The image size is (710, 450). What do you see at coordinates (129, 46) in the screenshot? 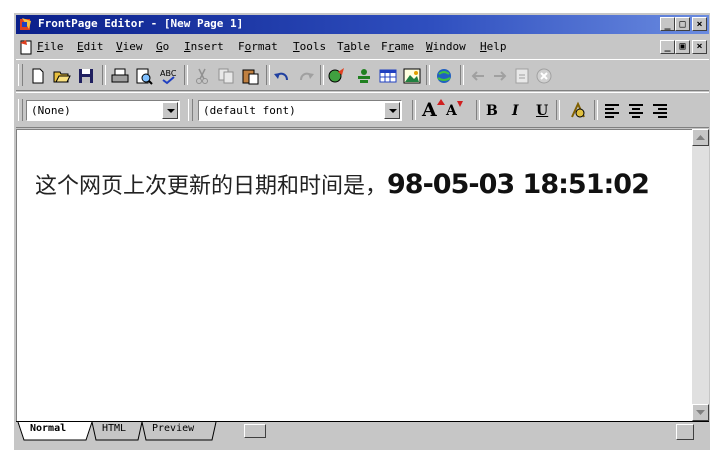
I see `menu-view: View` at bounding box center [129, 46].